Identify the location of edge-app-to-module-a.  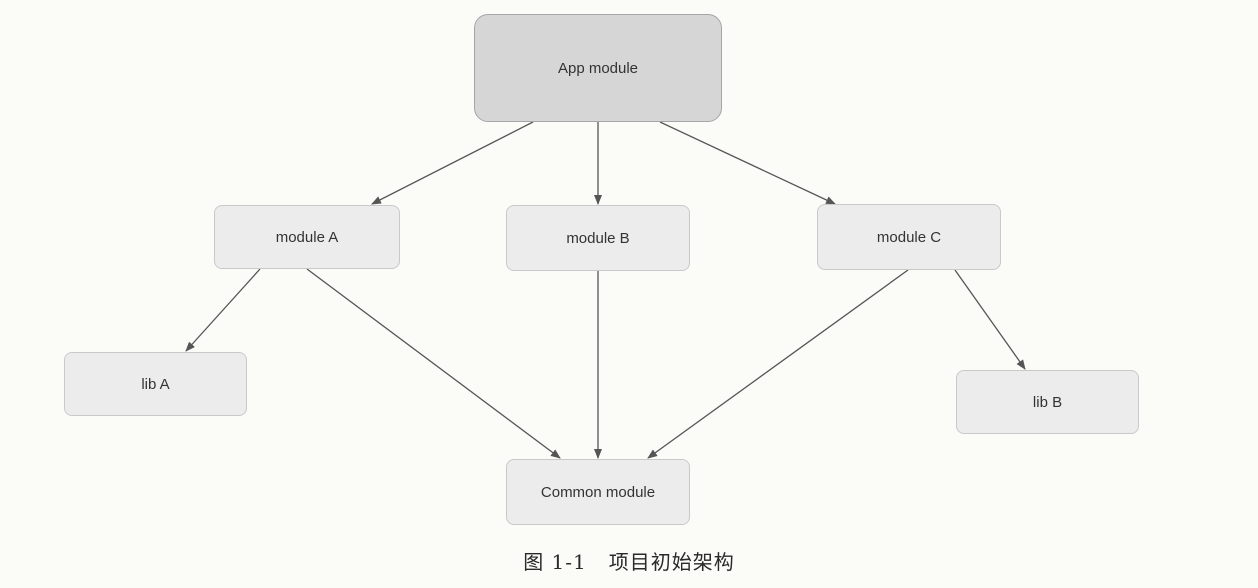
(452, 163).